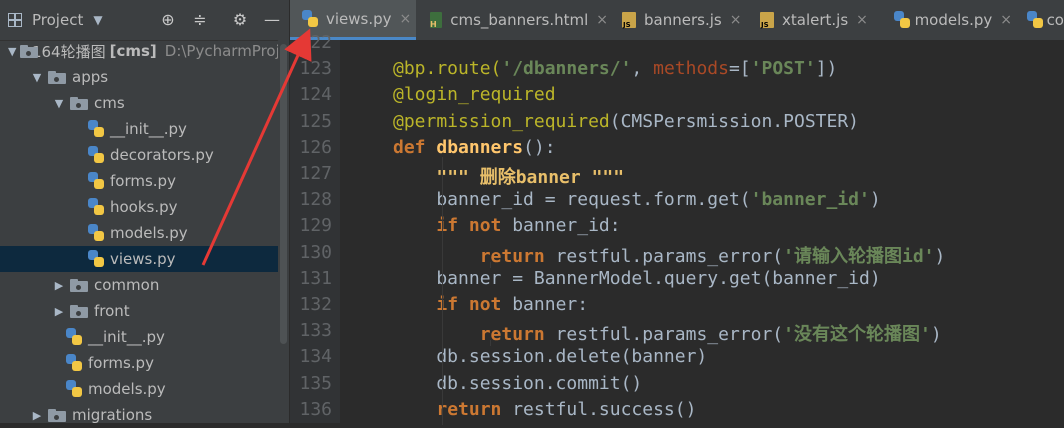 This screenshot has width=1064, height=428. What do you see at coordinates (566, 226) in the screenshot?
I see `code-token: banner_id:` at bounding box center [566, 226].